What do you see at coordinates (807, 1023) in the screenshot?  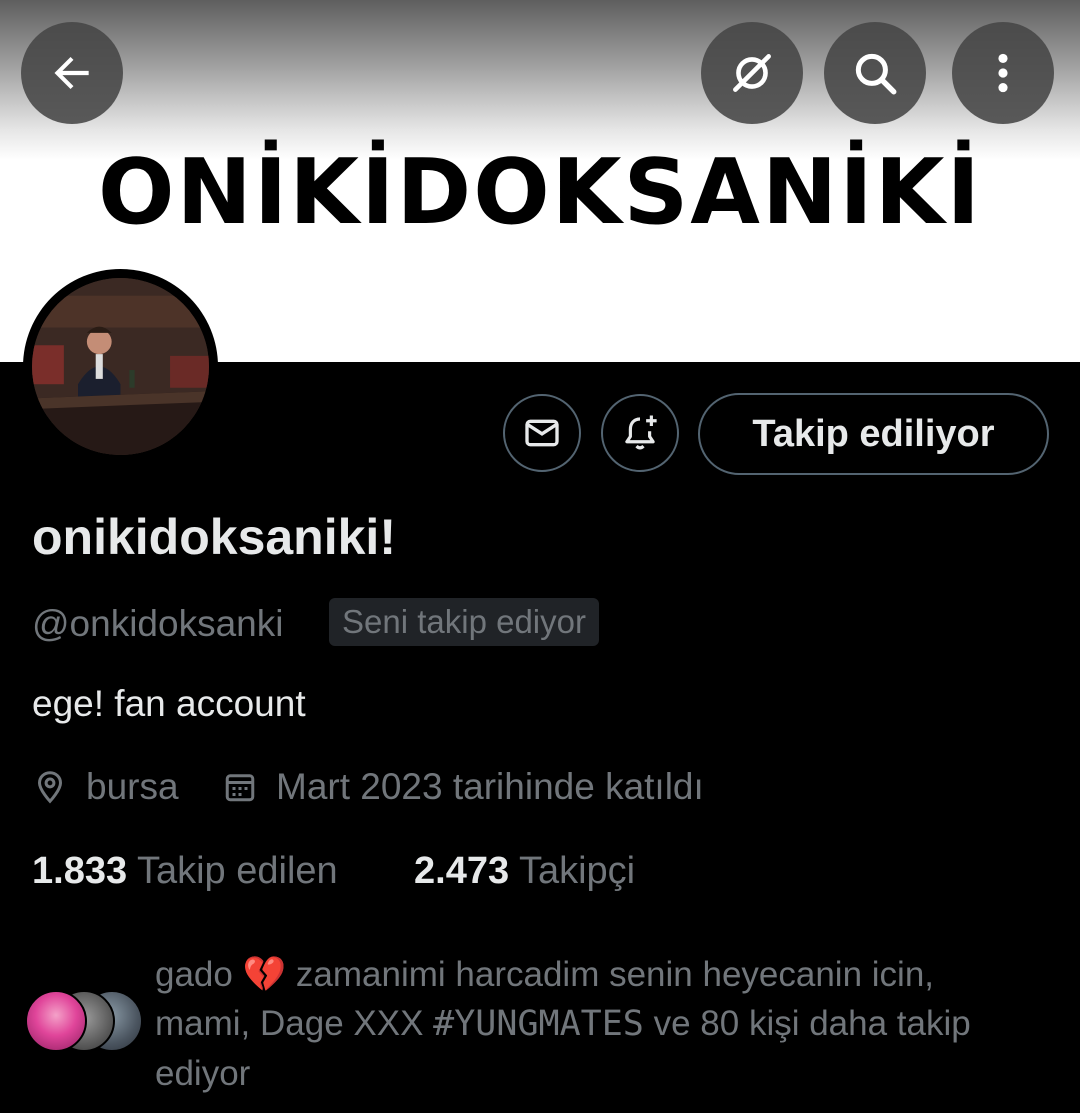 I see `followed-by-text: ve 80 kişi daha takip` at bounding box center [807, 1023].